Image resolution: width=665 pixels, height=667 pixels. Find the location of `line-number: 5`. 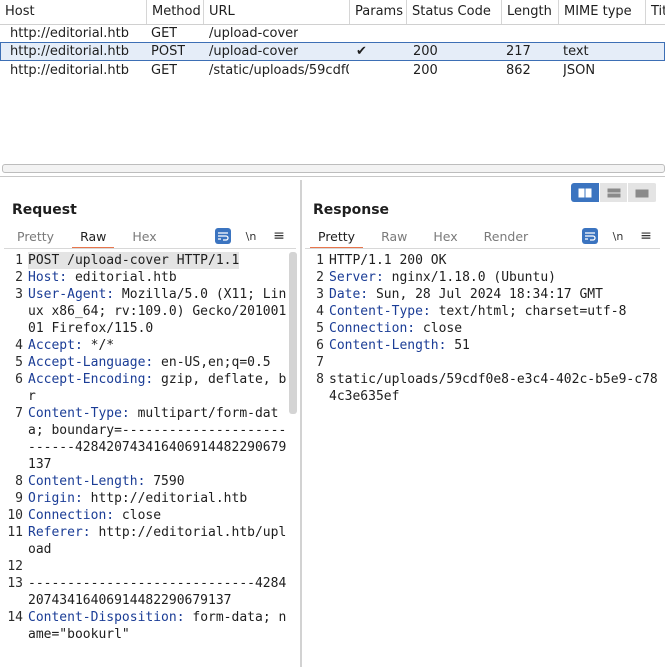

line-number: 5 is located at coordinates (320, 328).